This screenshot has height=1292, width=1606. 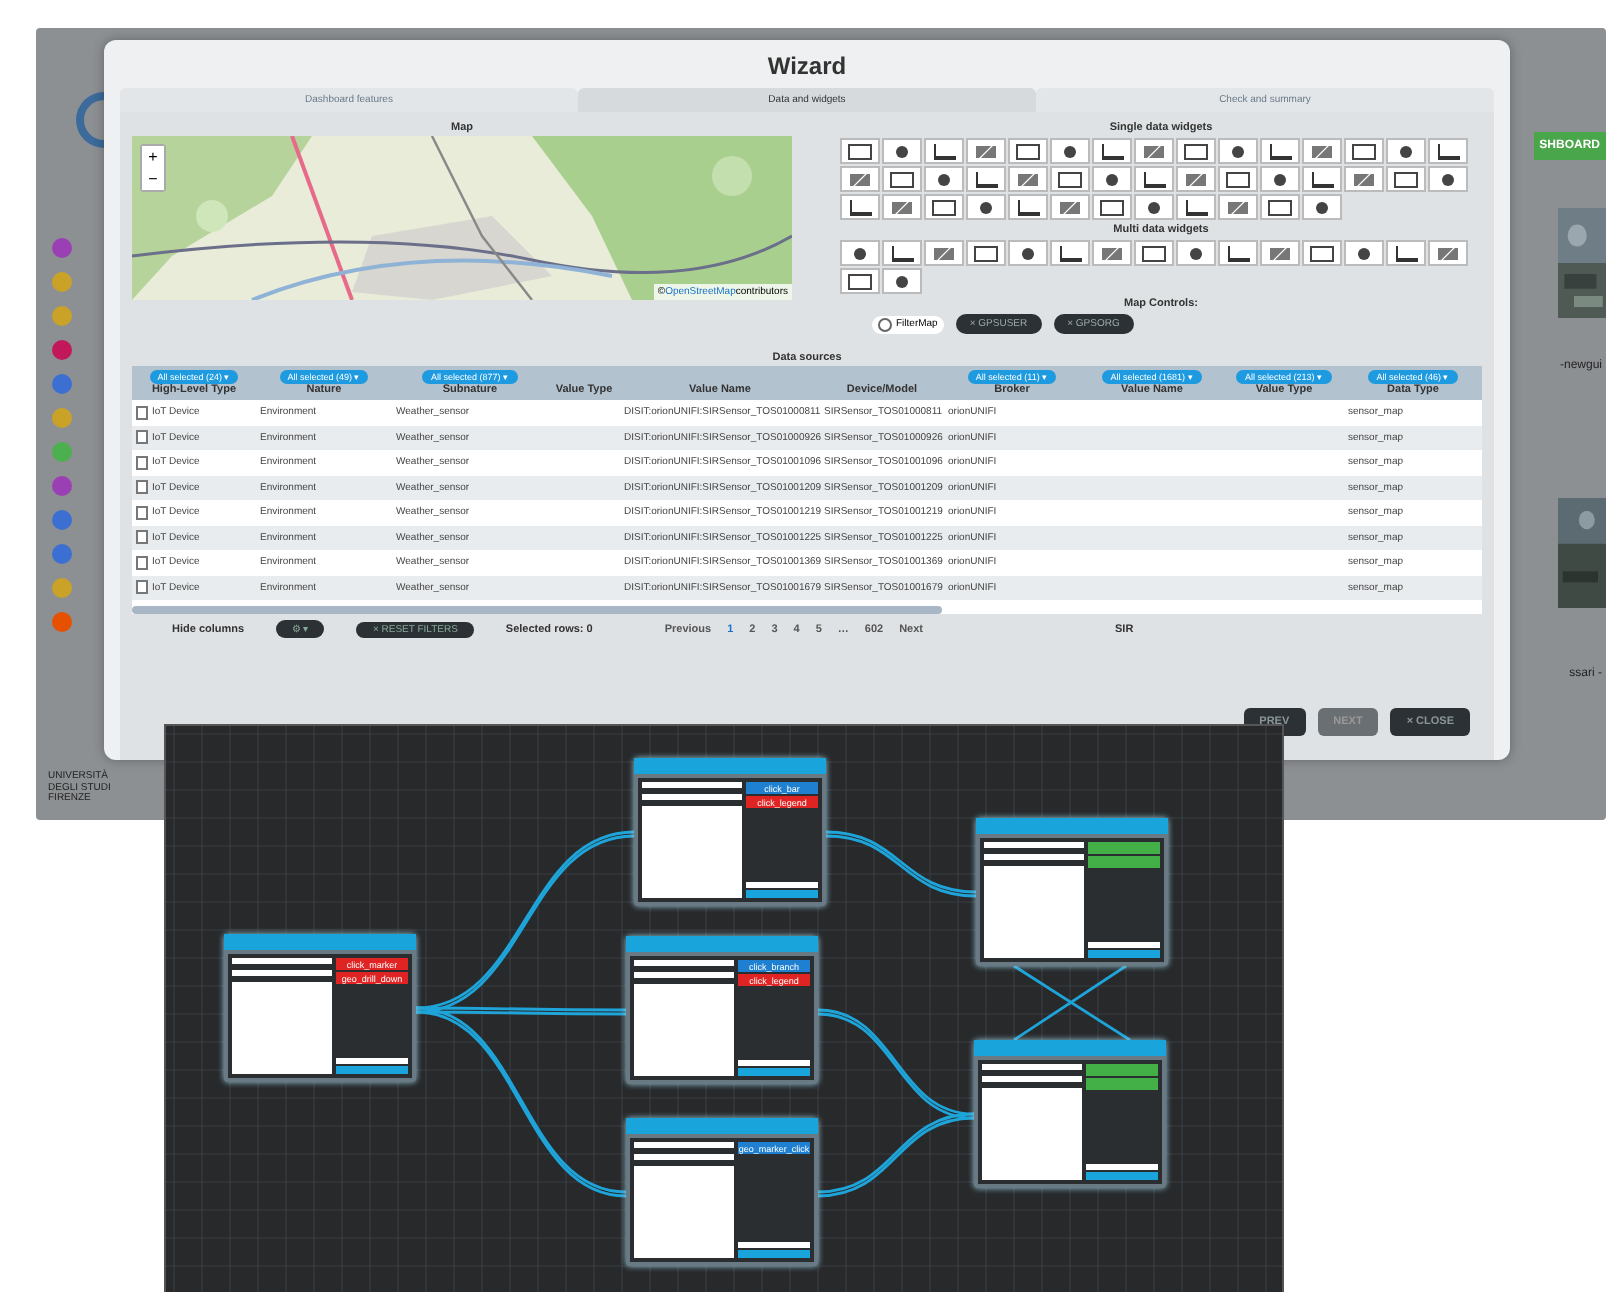 I want to click on scrollbar, so click(x=537, y=610).